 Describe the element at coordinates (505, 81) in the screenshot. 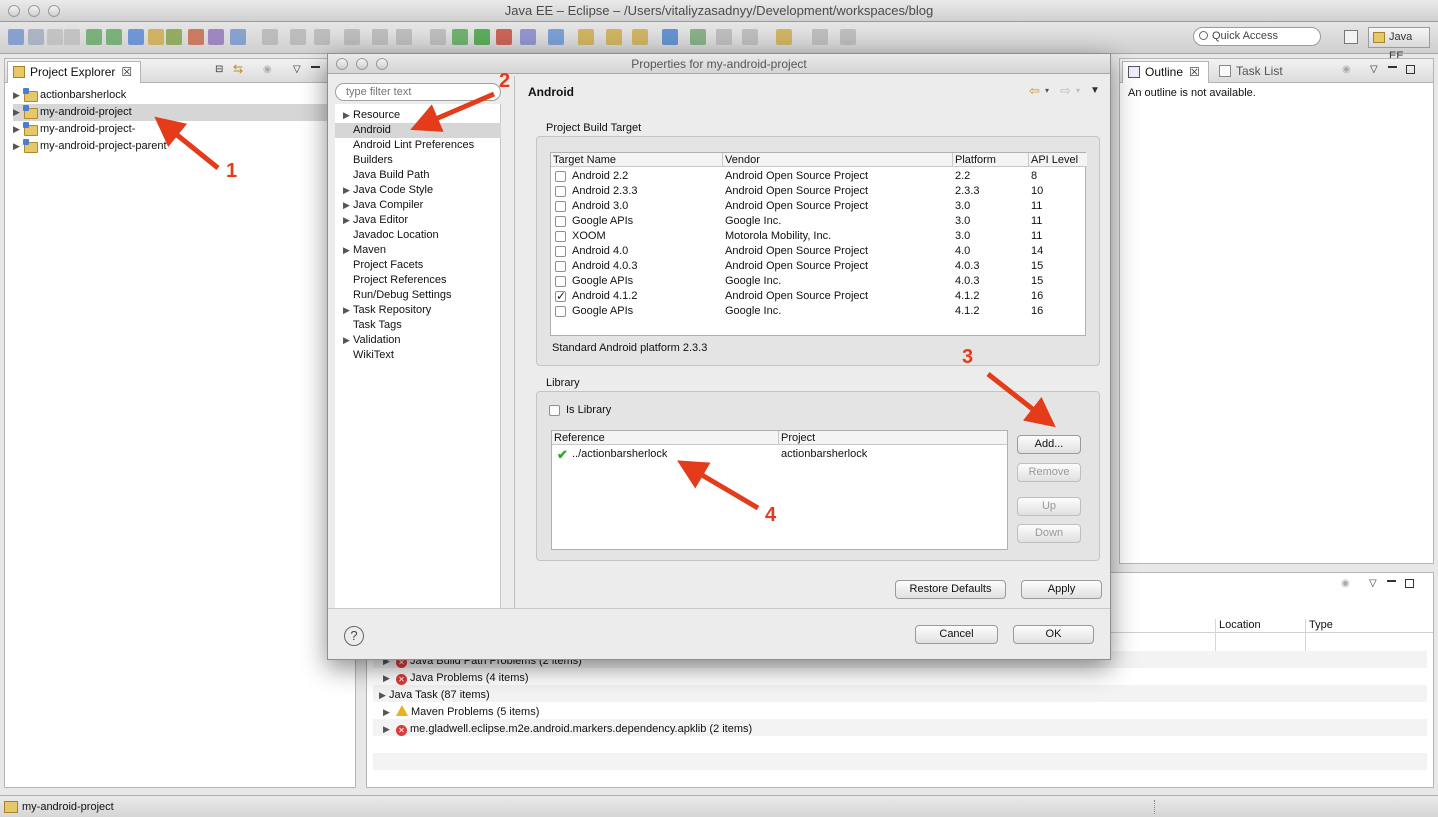

I see `annotation-number-2: 2` at that location.